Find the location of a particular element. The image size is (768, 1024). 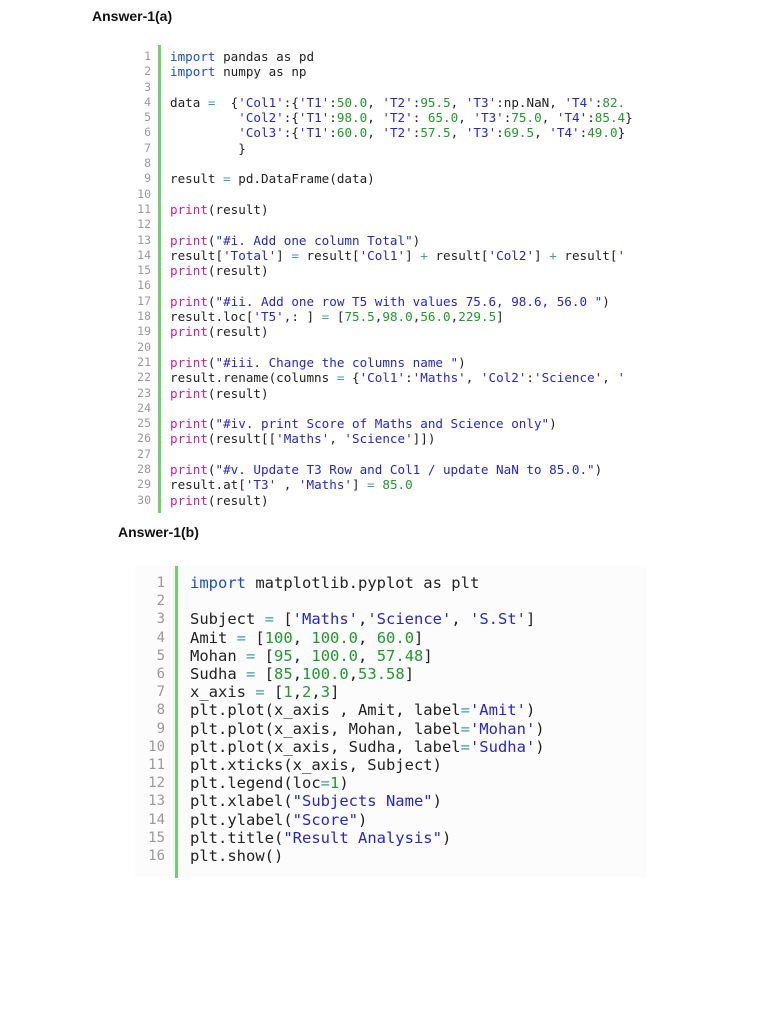

code-token: plt.ylabel( is located at coordinates (241, 819).